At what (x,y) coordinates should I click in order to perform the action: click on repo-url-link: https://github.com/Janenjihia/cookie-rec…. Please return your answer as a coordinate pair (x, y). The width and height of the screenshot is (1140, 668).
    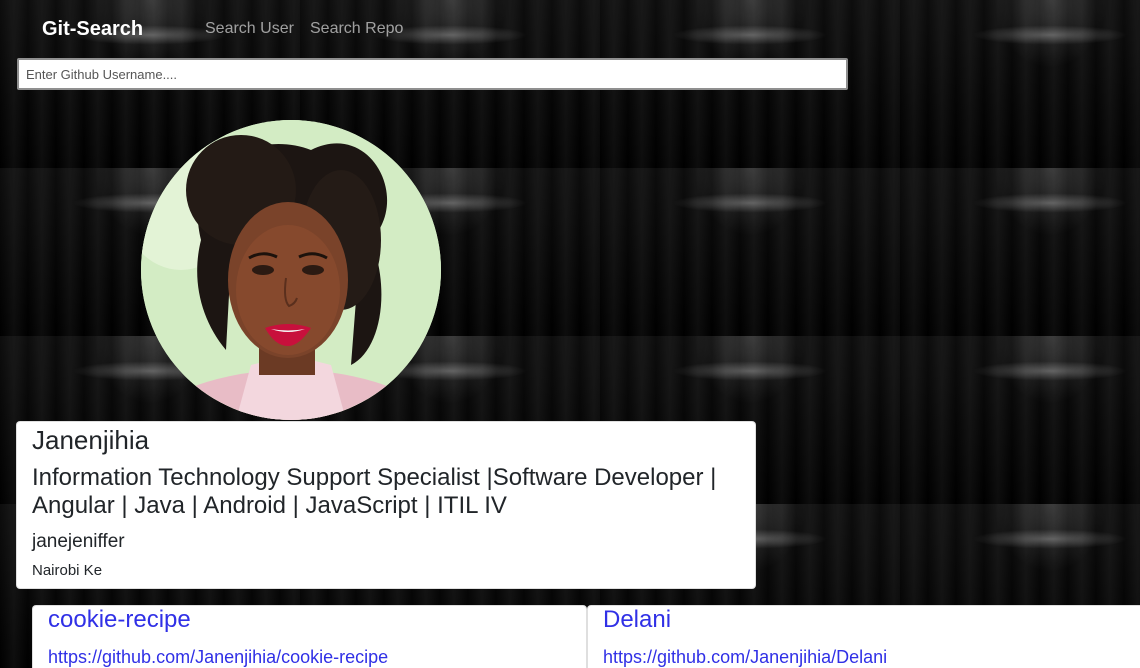
    Looking at the image, I should click on (218, 657).